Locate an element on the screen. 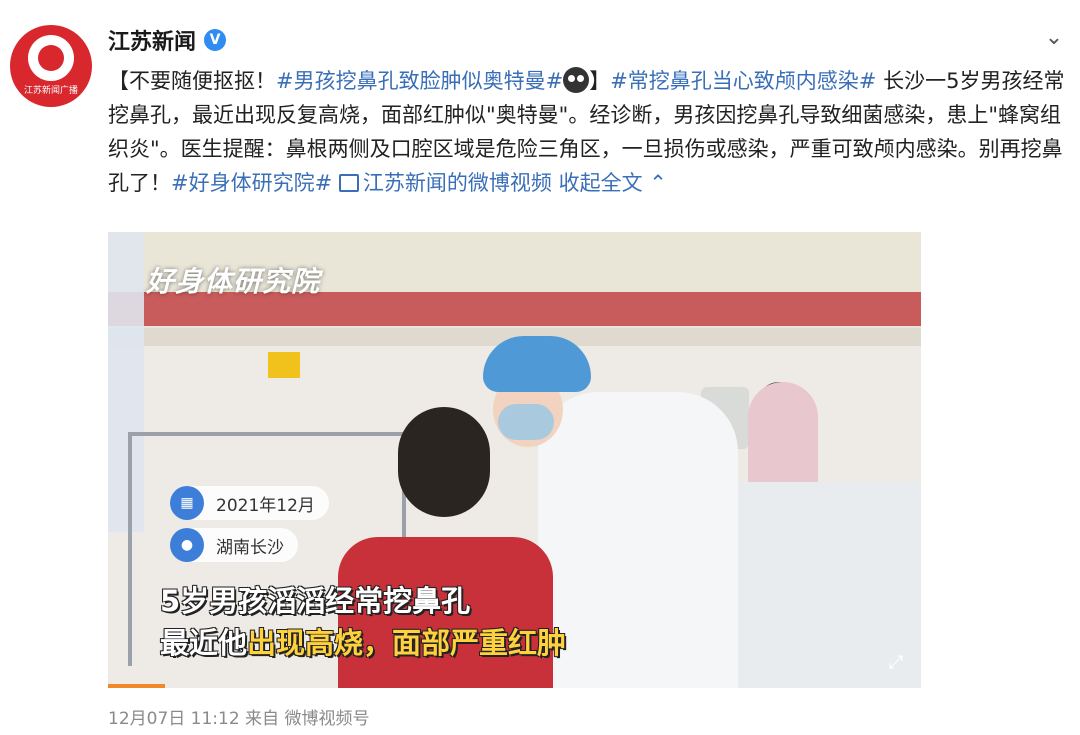  date-pill: ▦ 2021年12月 is located at coordinates (249, 503).